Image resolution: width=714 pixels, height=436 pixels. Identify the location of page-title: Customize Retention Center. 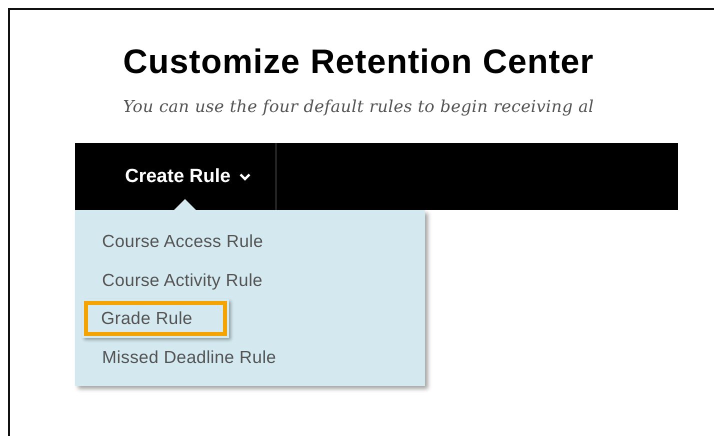
(358, 62).